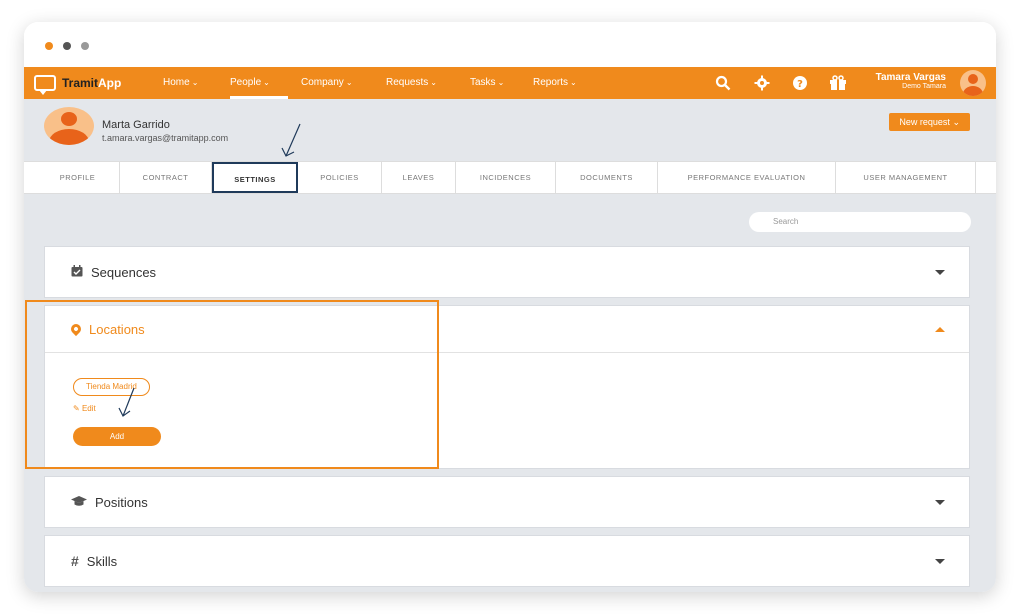 The width and height of the screenshot is (1032, 615). What do you see at coordinates (340, 177) in the screenshot?
I see `tab-policies: POLICIES` at bounding box center [340, 177].